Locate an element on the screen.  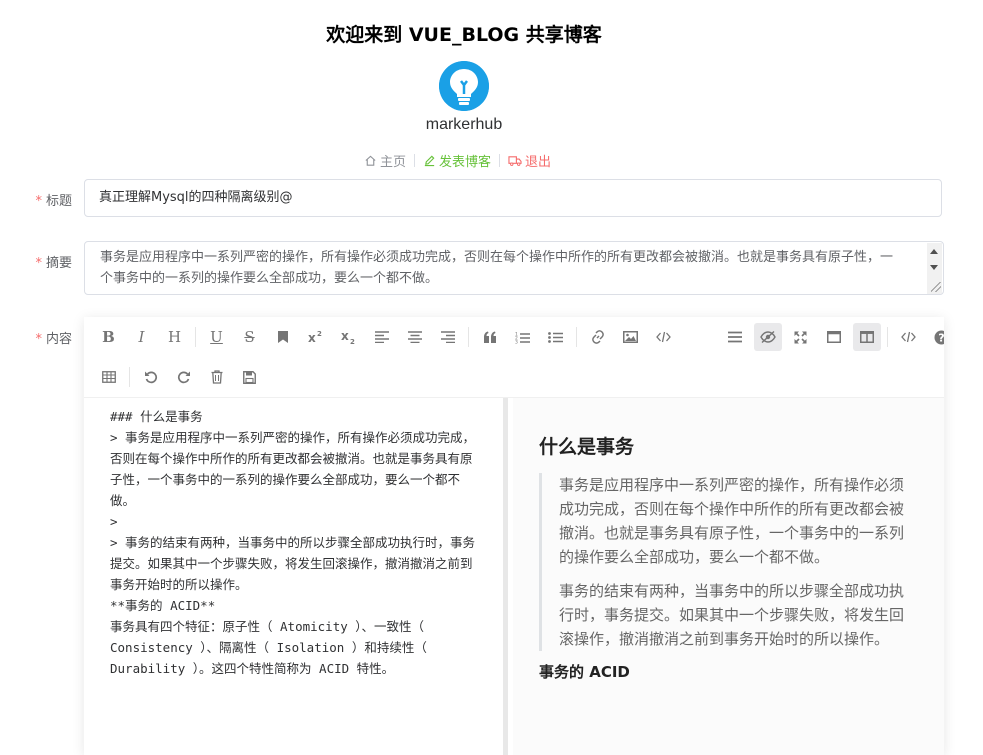
italic-button: I is located at coordinates (142, 337).